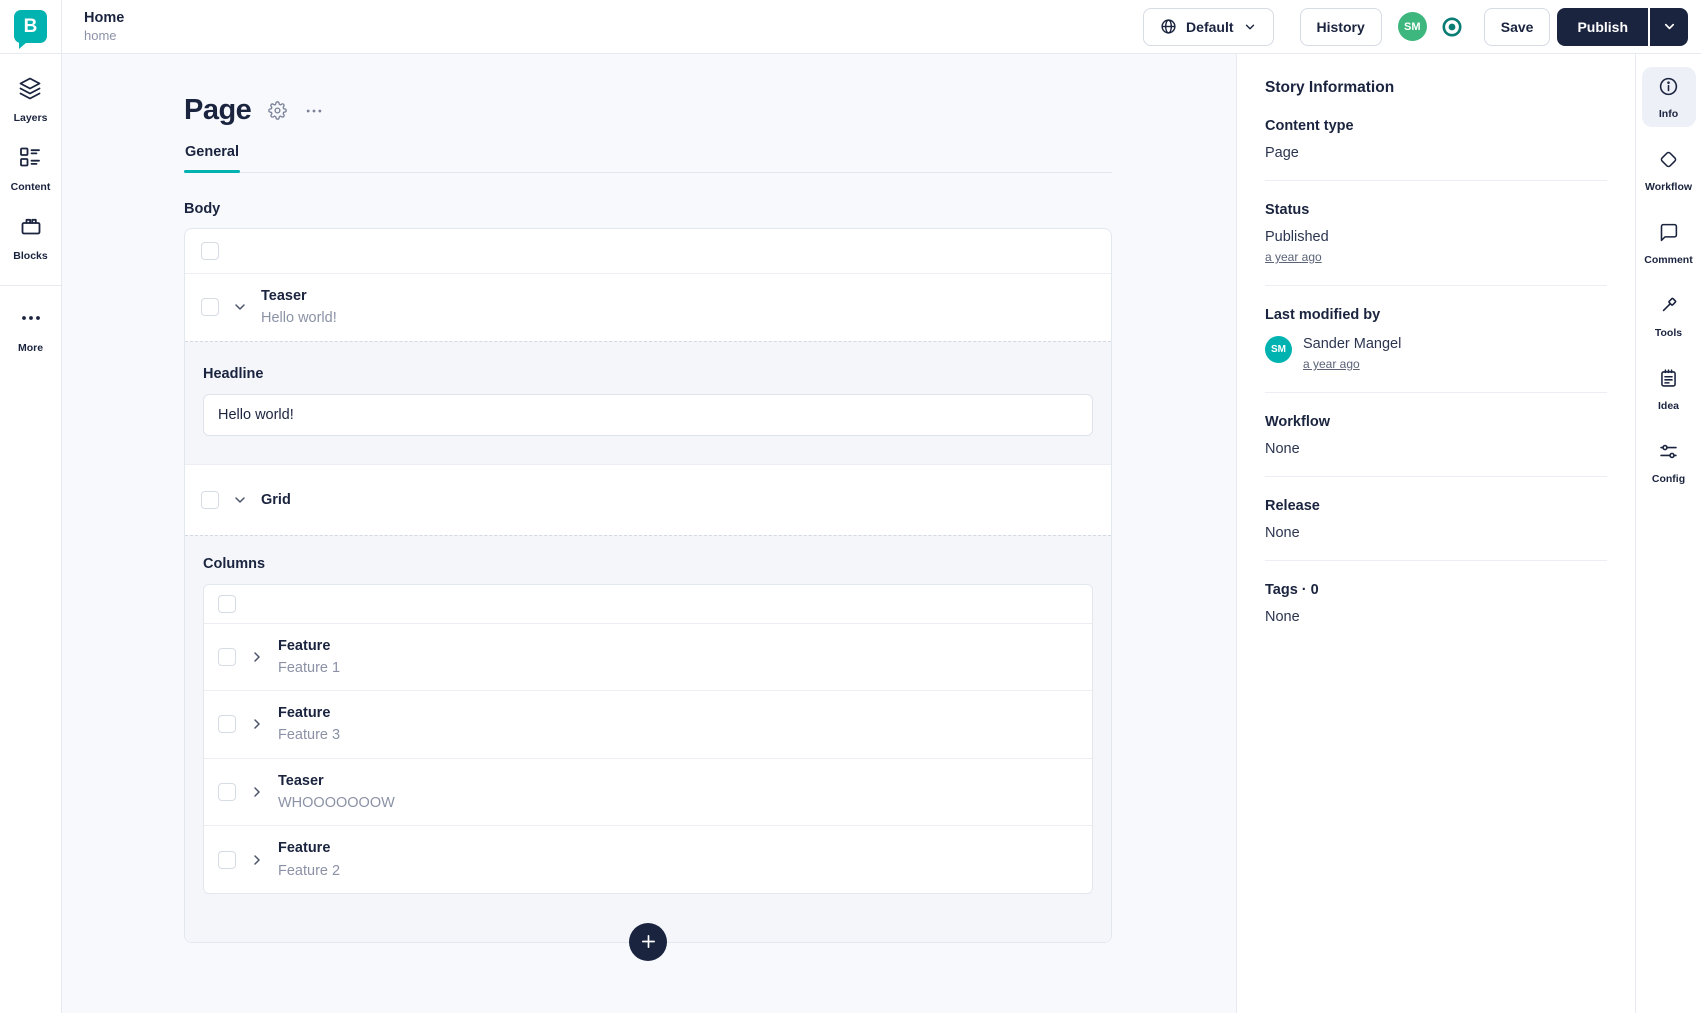 The height and width of the screenshot is (1013, 1701). Describe the element at coordinates (1293, 257) in the screenshot. I see `status-time-link: a year ago` at that location.